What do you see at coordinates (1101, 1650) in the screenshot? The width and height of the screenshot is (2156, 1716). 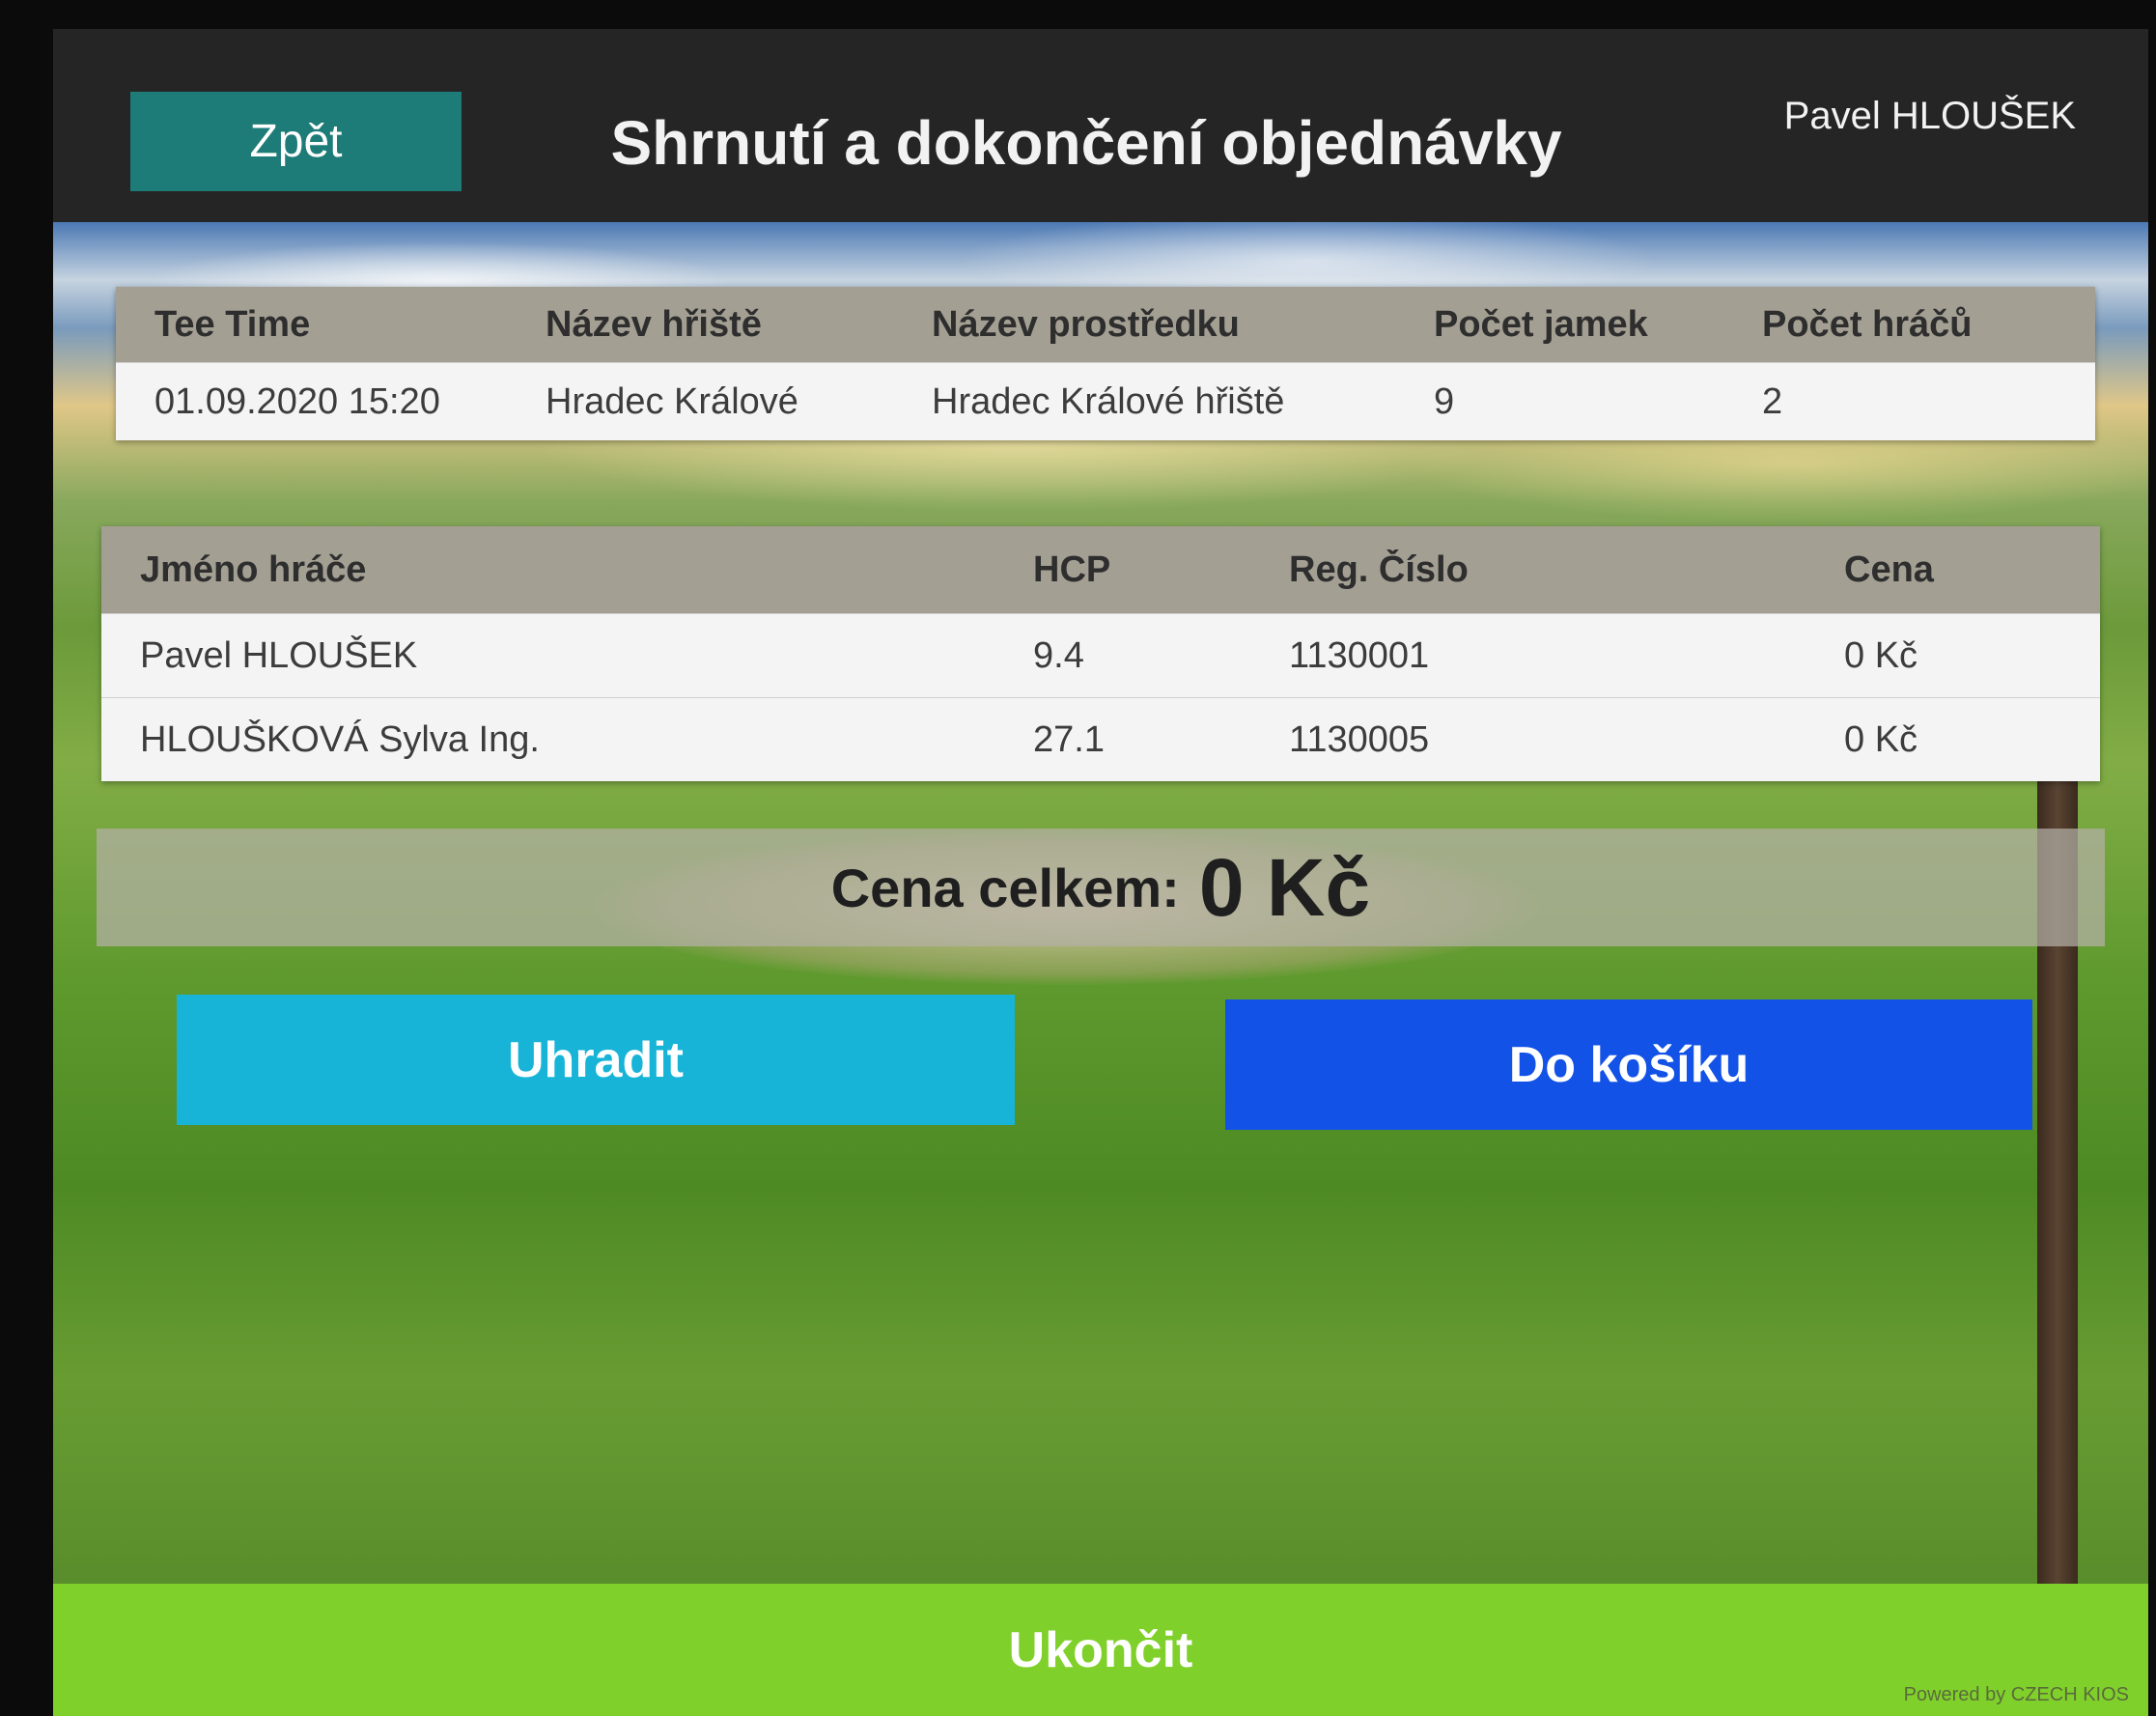 I see `finish-button: Ukončit` at bounding box center [1101, 1650].